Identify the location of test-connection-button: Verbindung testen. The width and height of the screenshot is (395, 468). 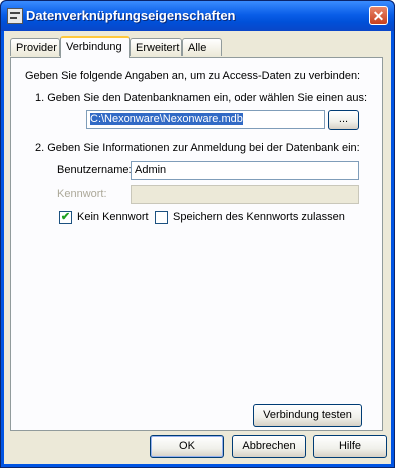
(307, 415).